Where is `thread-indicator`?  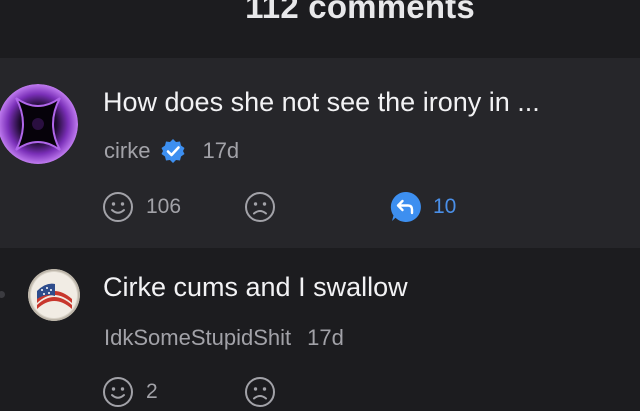 thread-indicator is located at coordinates (2, 294).